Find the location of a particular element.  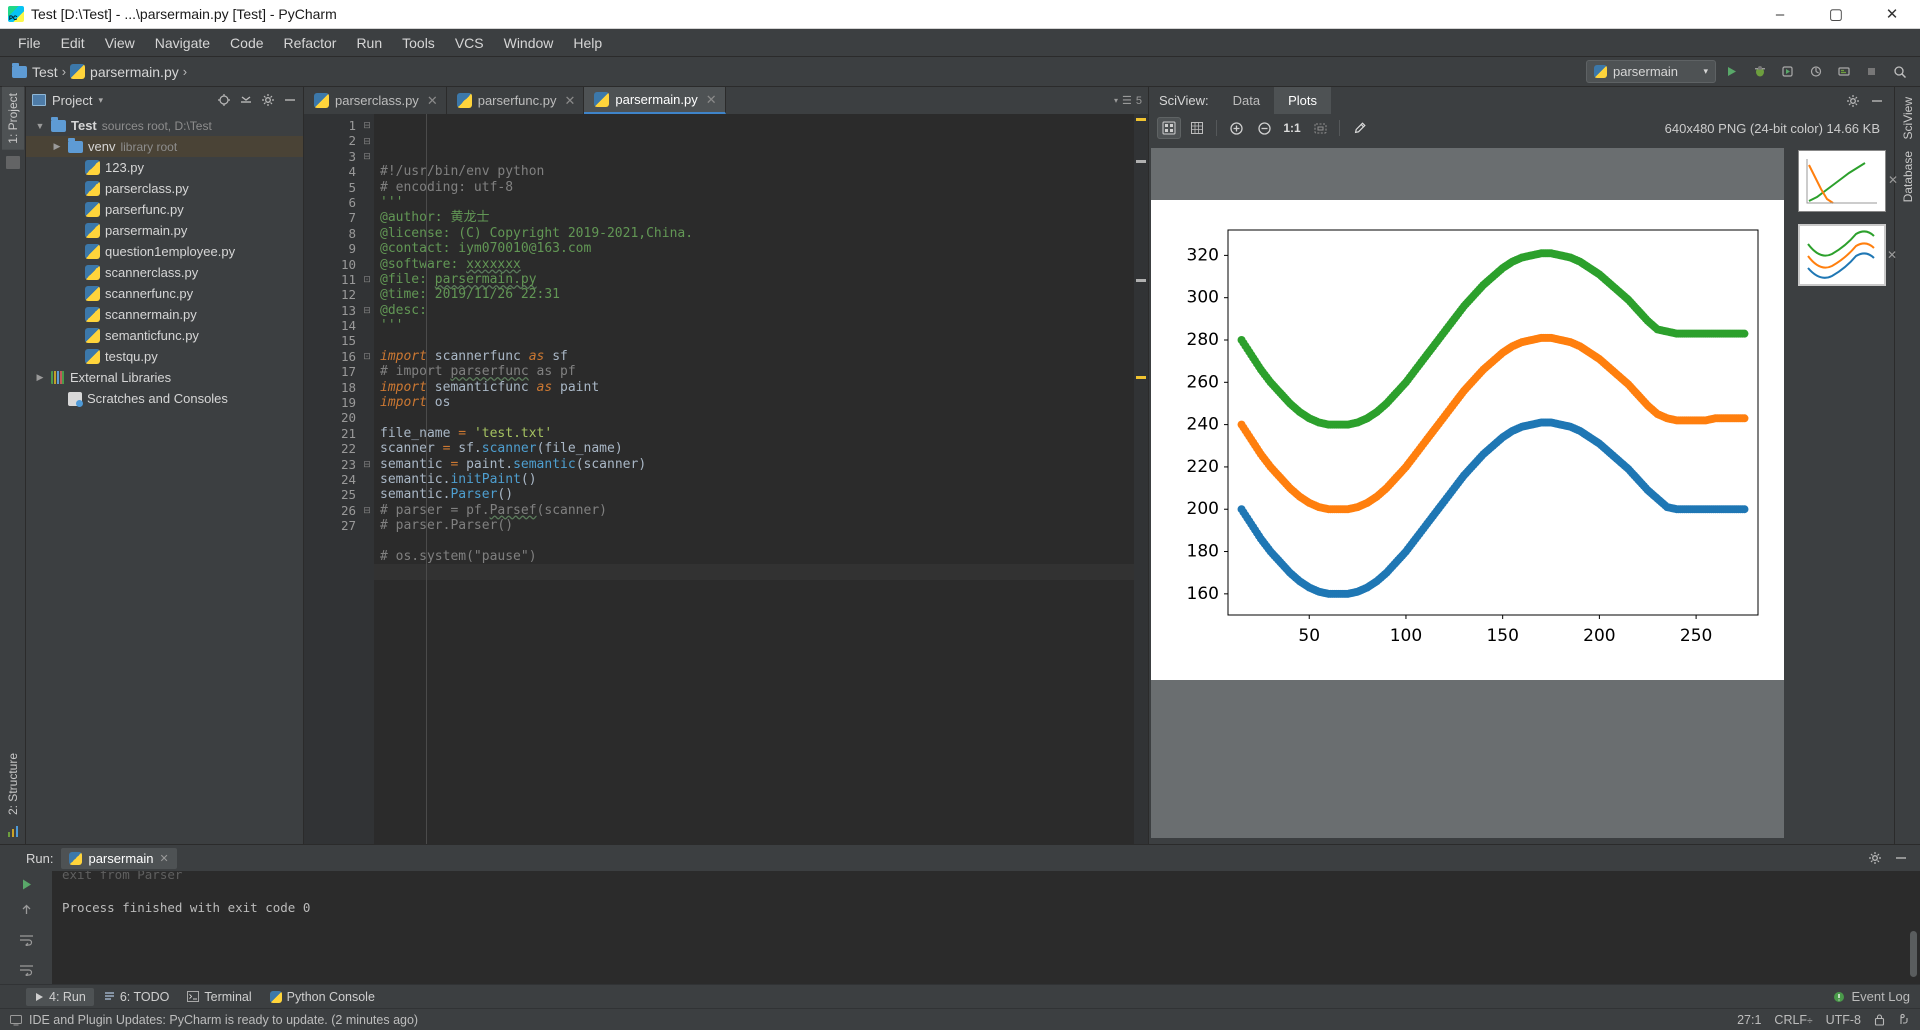

tree-item-testqu-py: testqu.py is located at coordinates (164, 356).